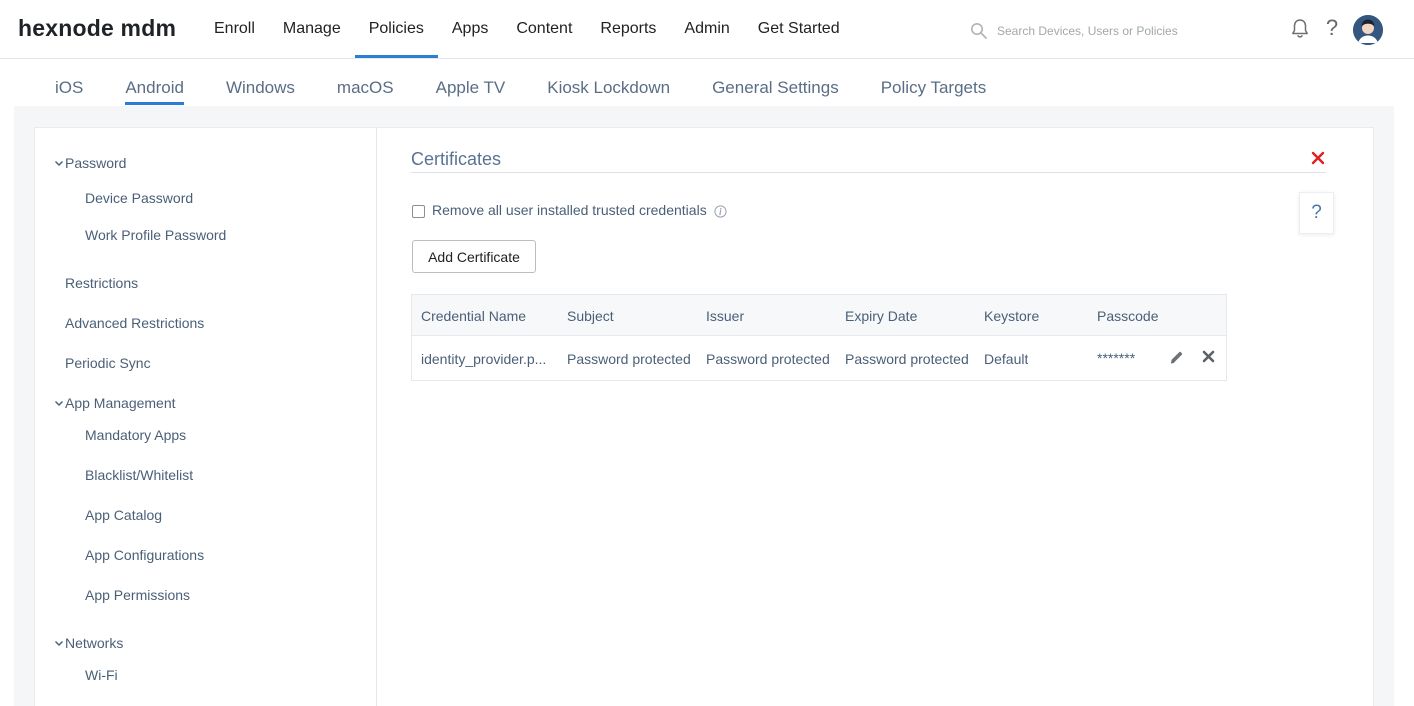  What do you see at coordinates (137, 595) in the screenshot?
I see `sidebar-item-app-permissions: App Permissions` at bounding box center [137, 595].